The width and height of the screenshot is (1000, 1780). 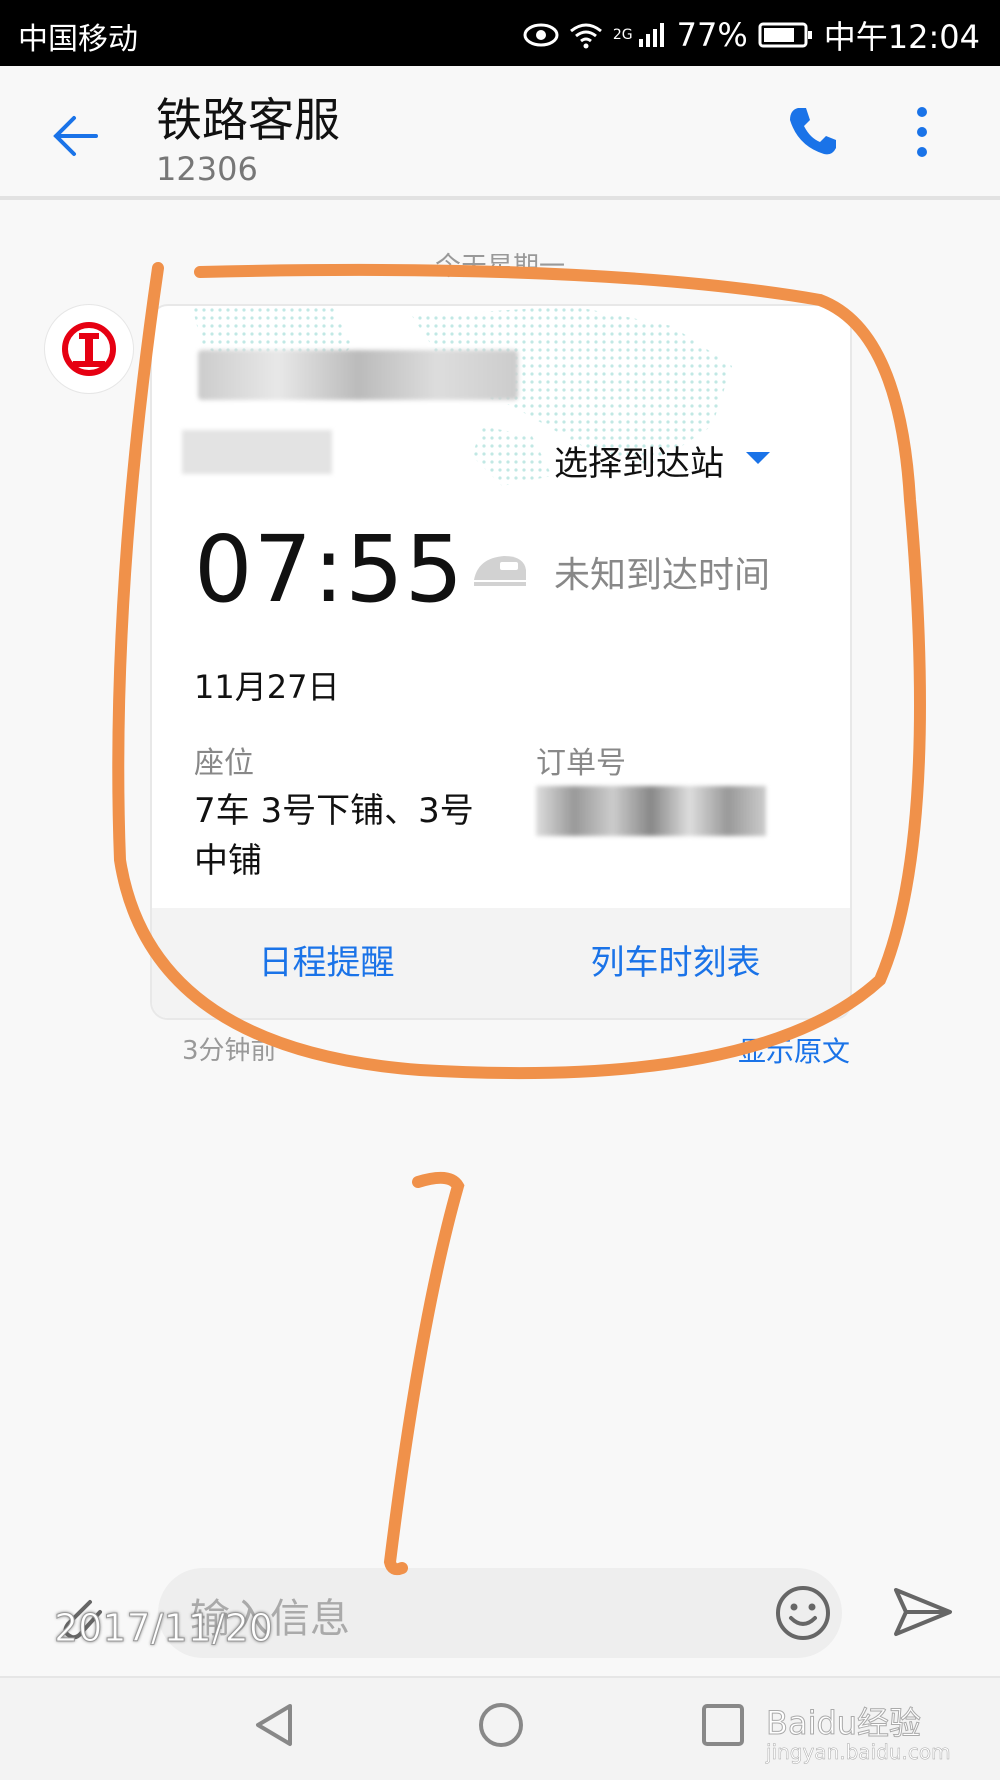 What do you see at coordinates (541, 35) in the screenshot?
I see `eye-icon` at bounding box center [541, 35].